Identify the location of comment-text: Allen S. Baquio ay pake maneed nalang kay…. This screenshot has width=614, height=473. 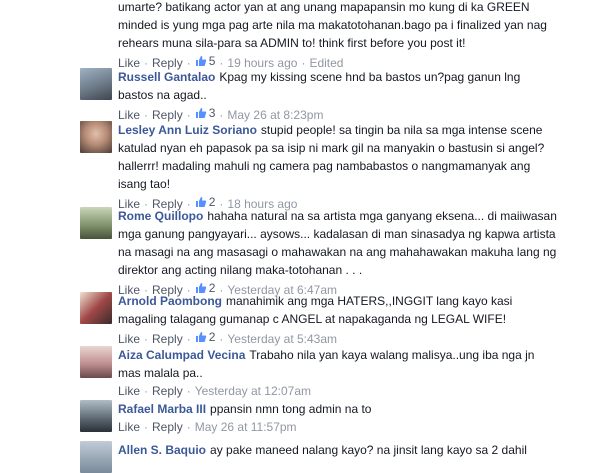
(322, 450).